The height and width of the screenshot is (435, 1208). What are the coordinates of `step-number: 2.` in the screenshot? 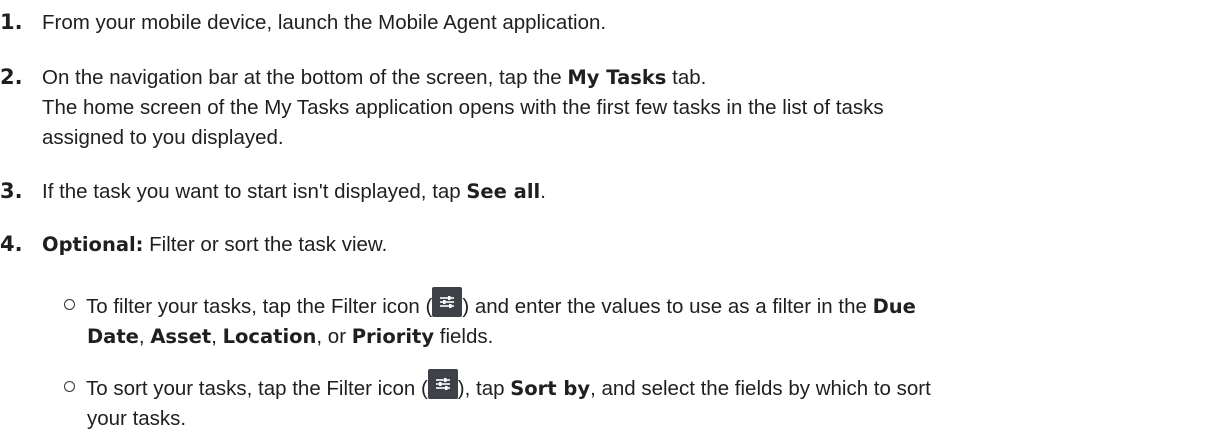 It's located at (11, 77).